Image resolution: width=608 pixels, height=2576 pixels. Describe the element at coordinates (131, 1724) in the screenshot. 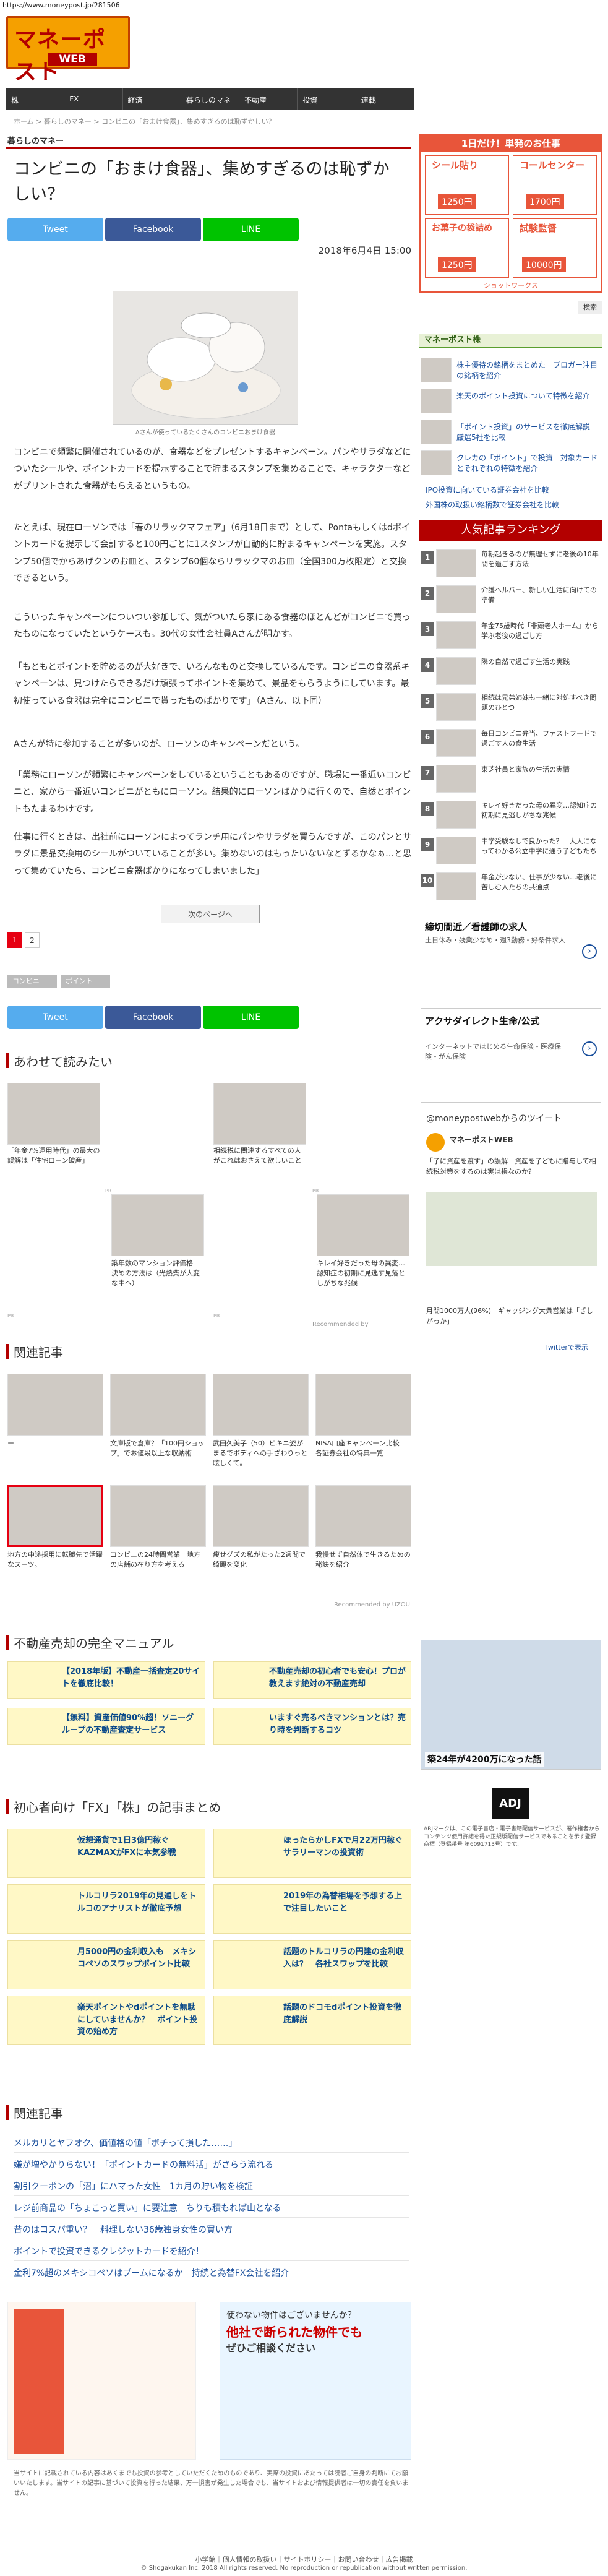

I see `fudosan-link: 【無料】資産価値90%超！ソニーグループの不動産査定サービス` at that location.